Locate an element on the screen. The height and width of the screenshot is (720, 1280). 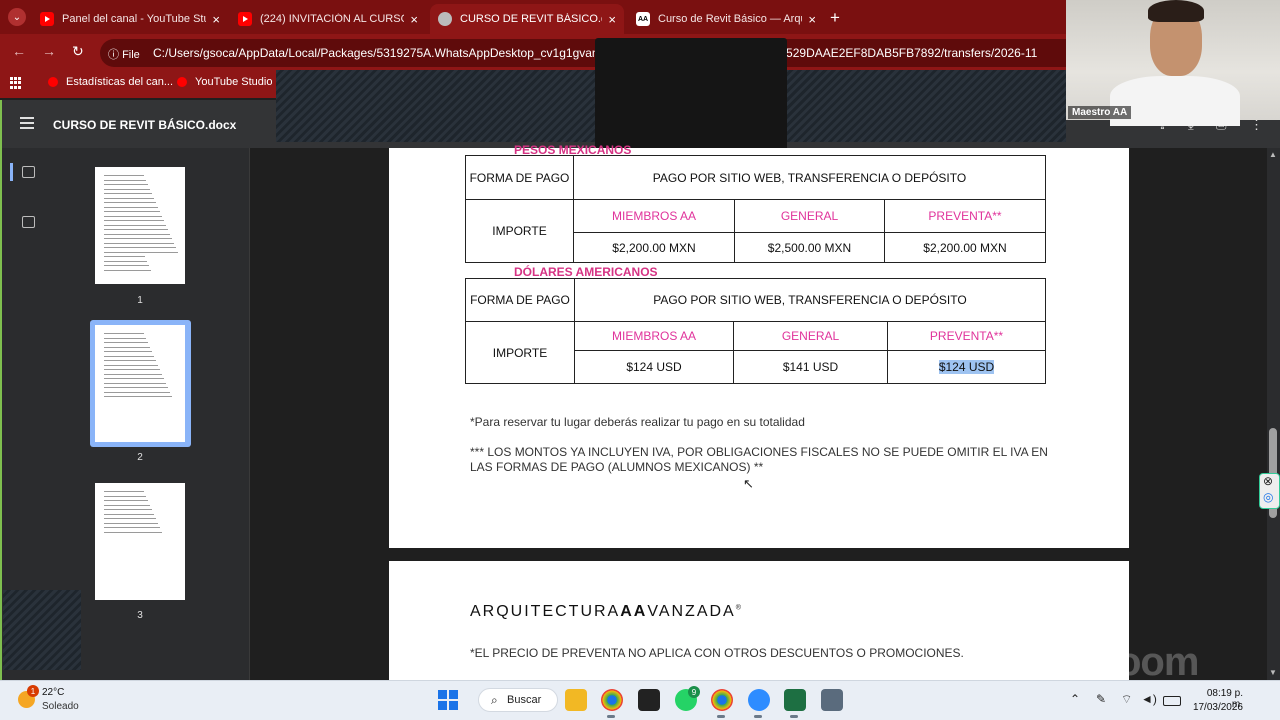
price-presale-usd: $124 USD is located at coordinates (966, 367).